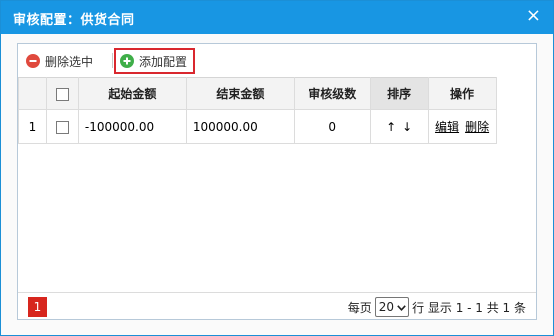 This screenshot has width=554, height=336. I want to click on header-end-amount: 结束金额, so click(240, 93).